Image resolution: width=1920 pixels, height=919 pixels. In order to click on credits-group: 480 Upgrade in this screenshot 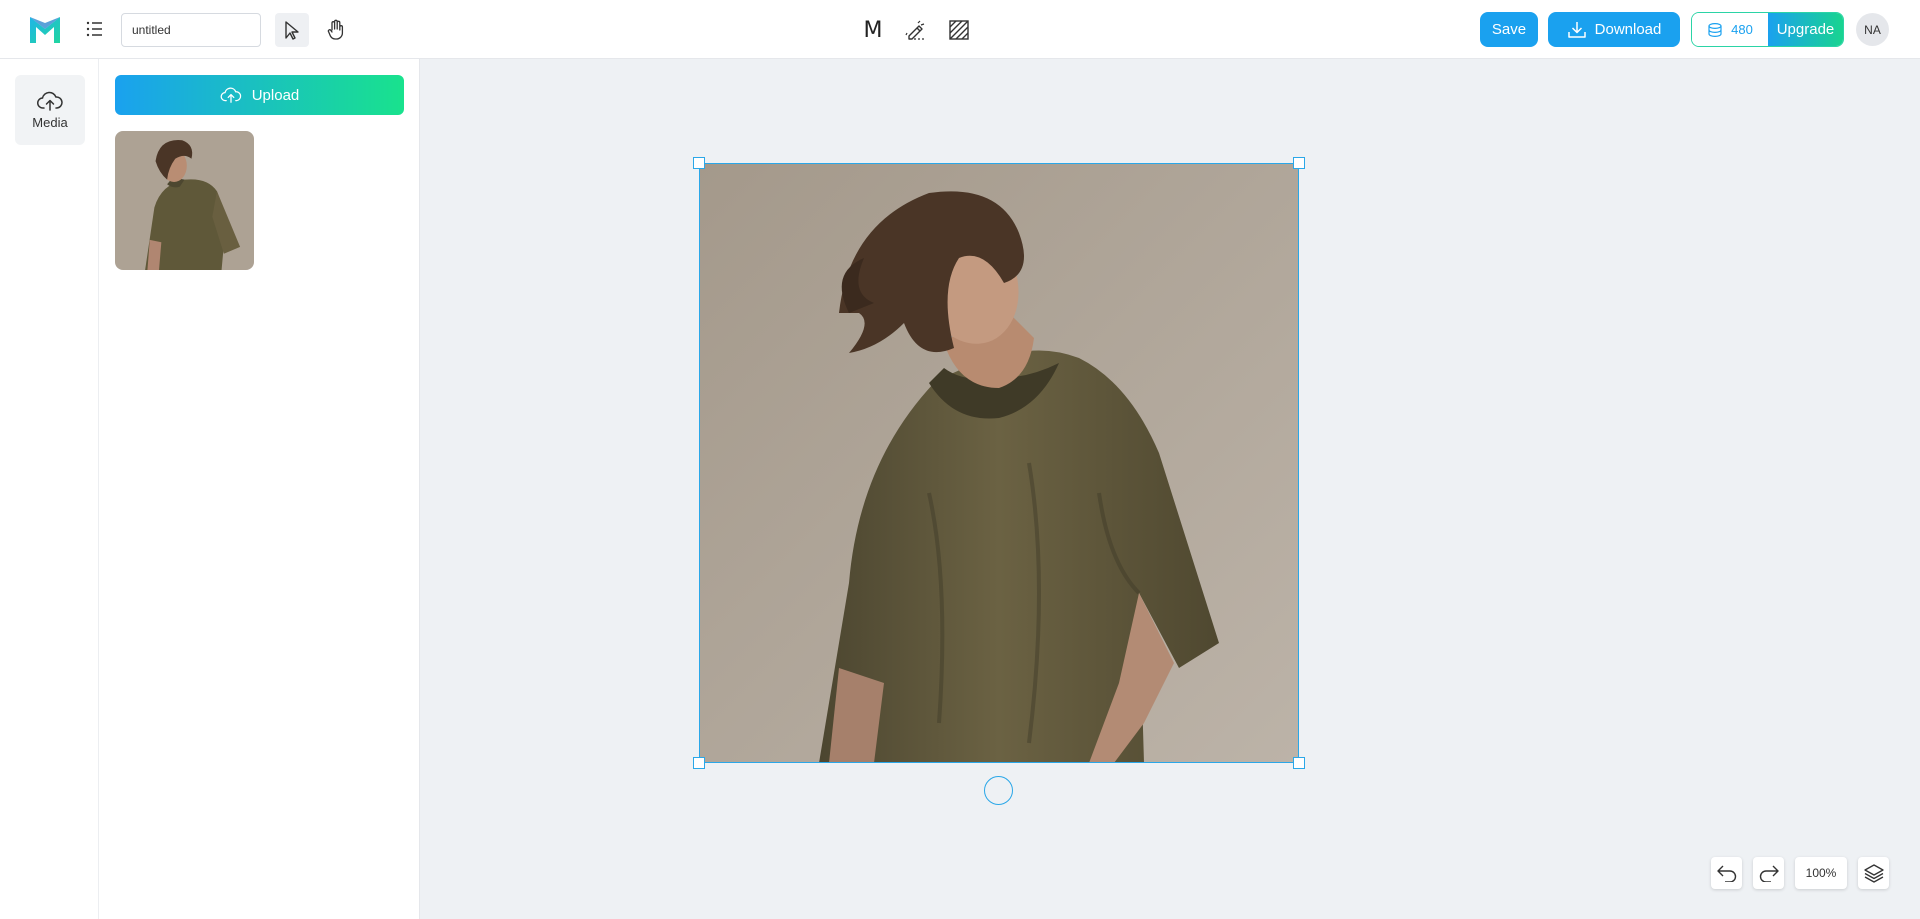, I will do `click(1767, 29)`.